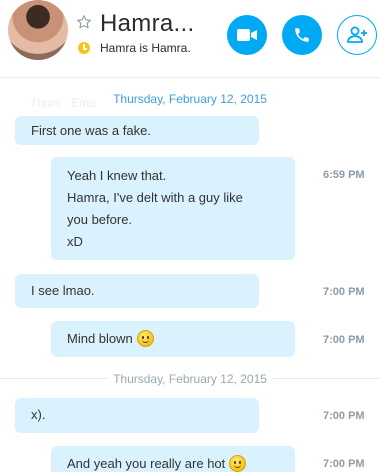  What do you see at coordinates (63, 290) in the screenshot?
I see `message-text: I see lmao.` at bounding box center [63, 290].